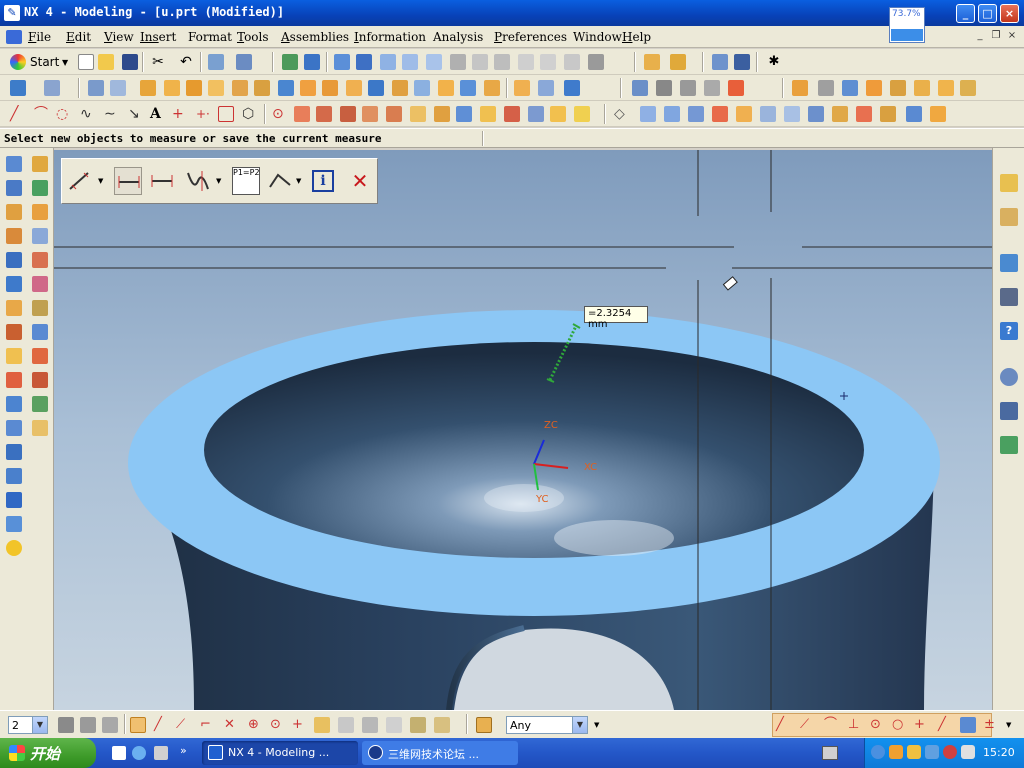 The width and height of the screenshot is (1024, 768). I want to click on face-analysis-icon, so click(548, 62).